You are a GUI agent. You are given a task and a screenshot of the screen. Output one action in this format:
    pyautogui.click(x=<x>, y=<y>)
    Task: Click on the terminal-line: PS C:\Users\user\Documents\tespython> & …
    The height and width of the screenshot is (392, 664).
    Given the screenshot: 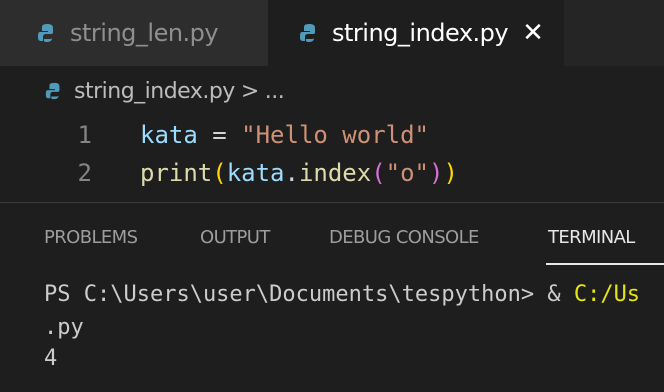 What is the action you would take?
    pyautogui.click(x=342, y=295)
    